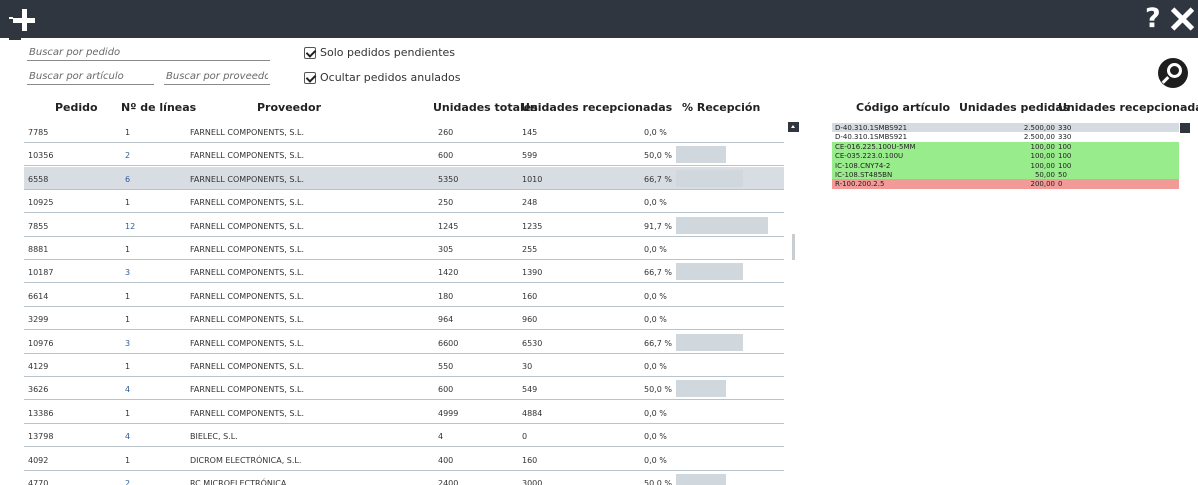  What do you see at coordinates (1060, 184) in the screenshot?
I see `item-recepcionadas: 0` at bounding box center [1060, 184].